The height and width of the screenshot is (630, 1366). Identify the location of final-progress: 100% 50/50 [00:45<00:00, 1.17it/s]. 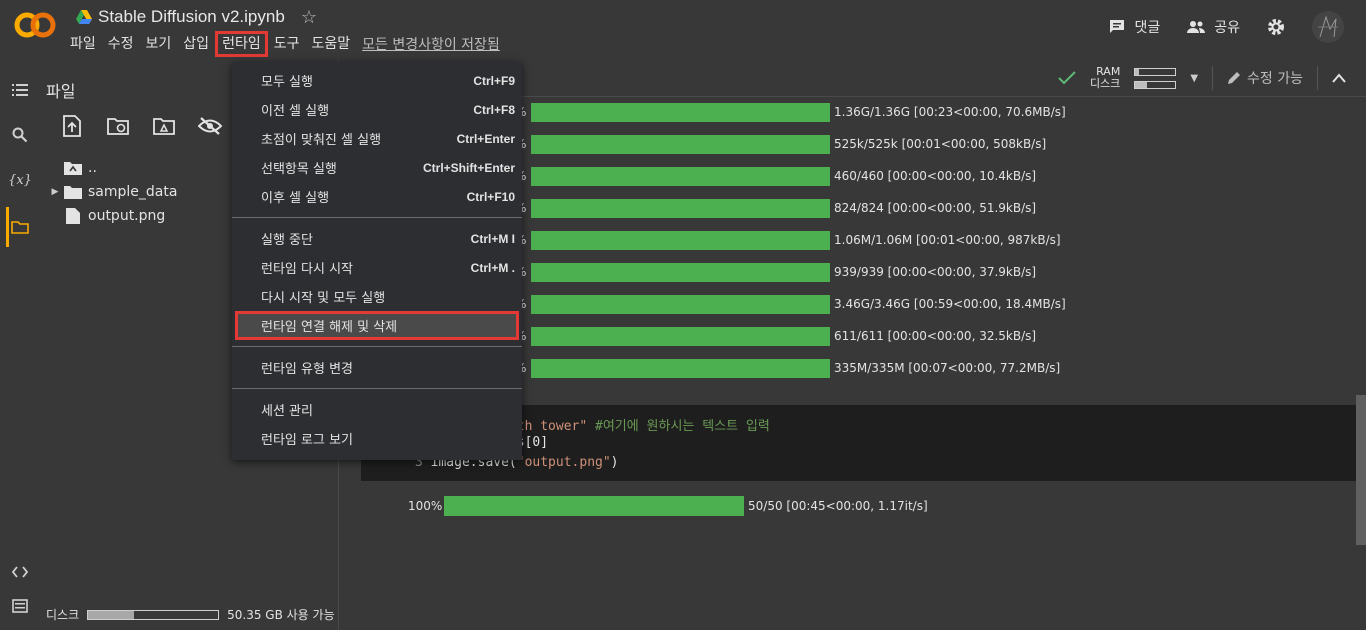
(852, 507).